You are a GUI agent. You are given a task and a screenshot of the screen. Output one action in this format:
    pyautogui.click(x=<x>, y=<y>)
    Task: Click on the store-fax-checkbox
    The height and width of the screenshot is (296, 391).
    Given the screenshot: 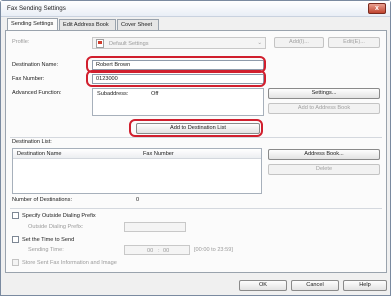 What is the action you would take?
    pyautogui.click(x=15, y=262)
    